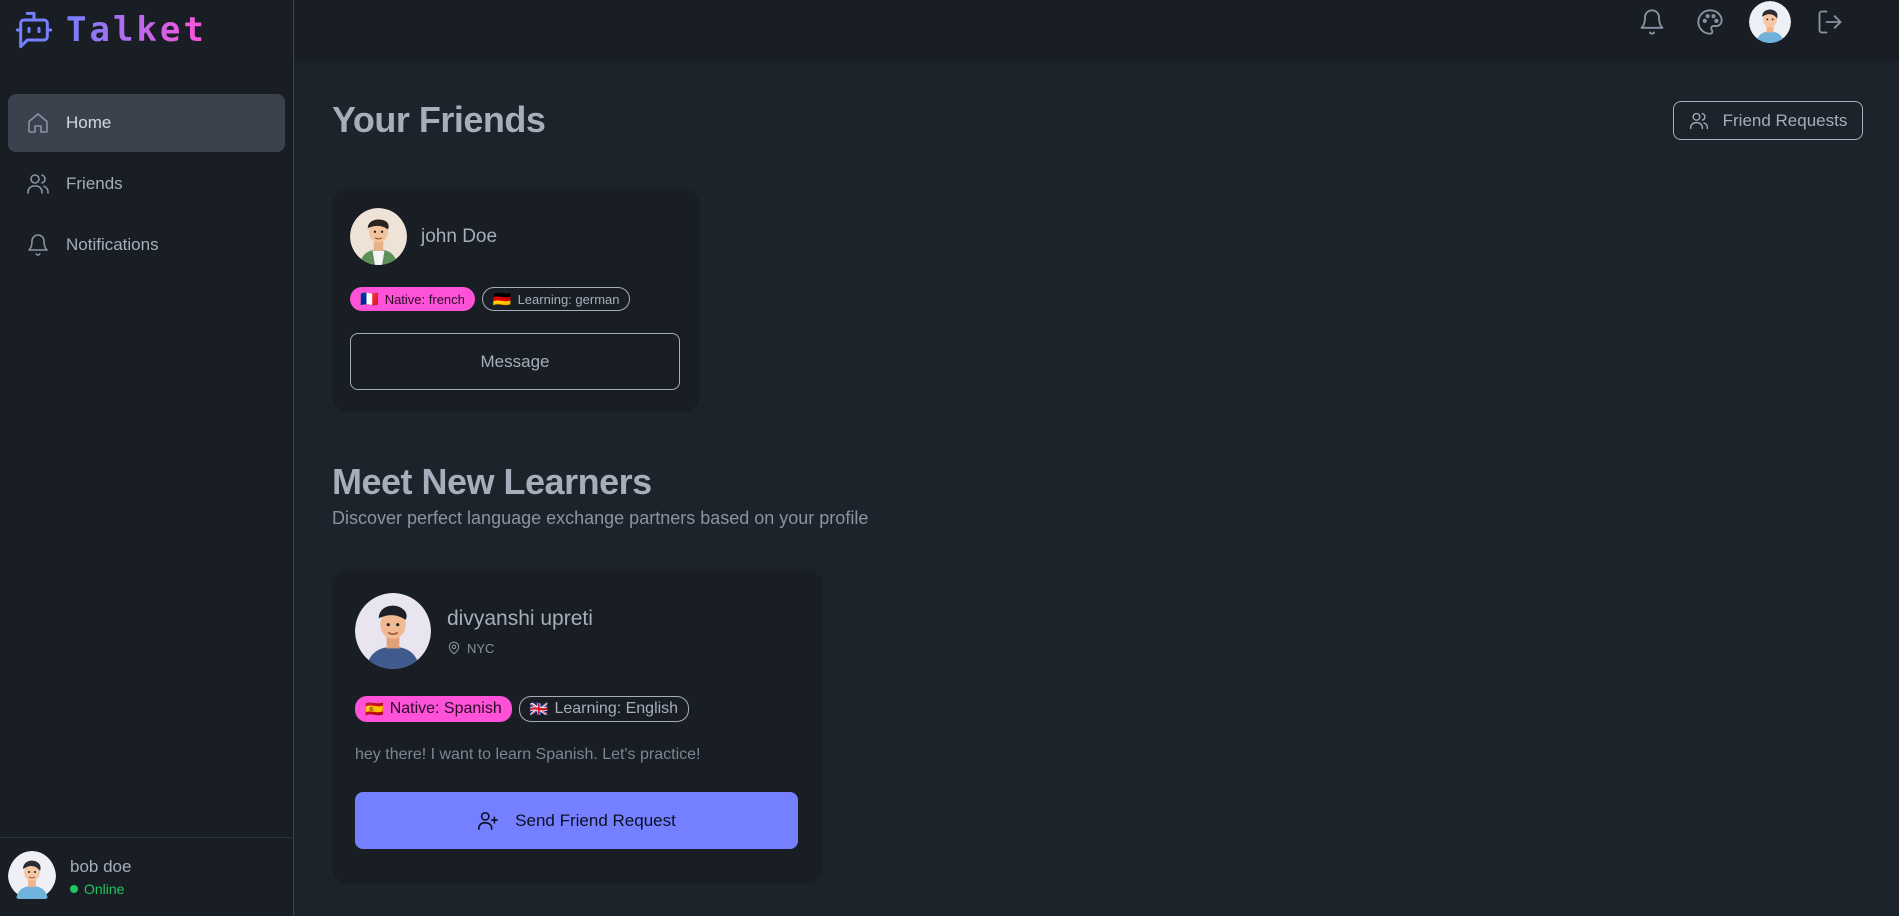 Image resolution: width=1899 pixels, height=916 pixels. What do you see at coordinates (1097, 111) in the screenshot?
I see `friends-header: Your Friends Friend Requests` at bounding box center [1097, 111].